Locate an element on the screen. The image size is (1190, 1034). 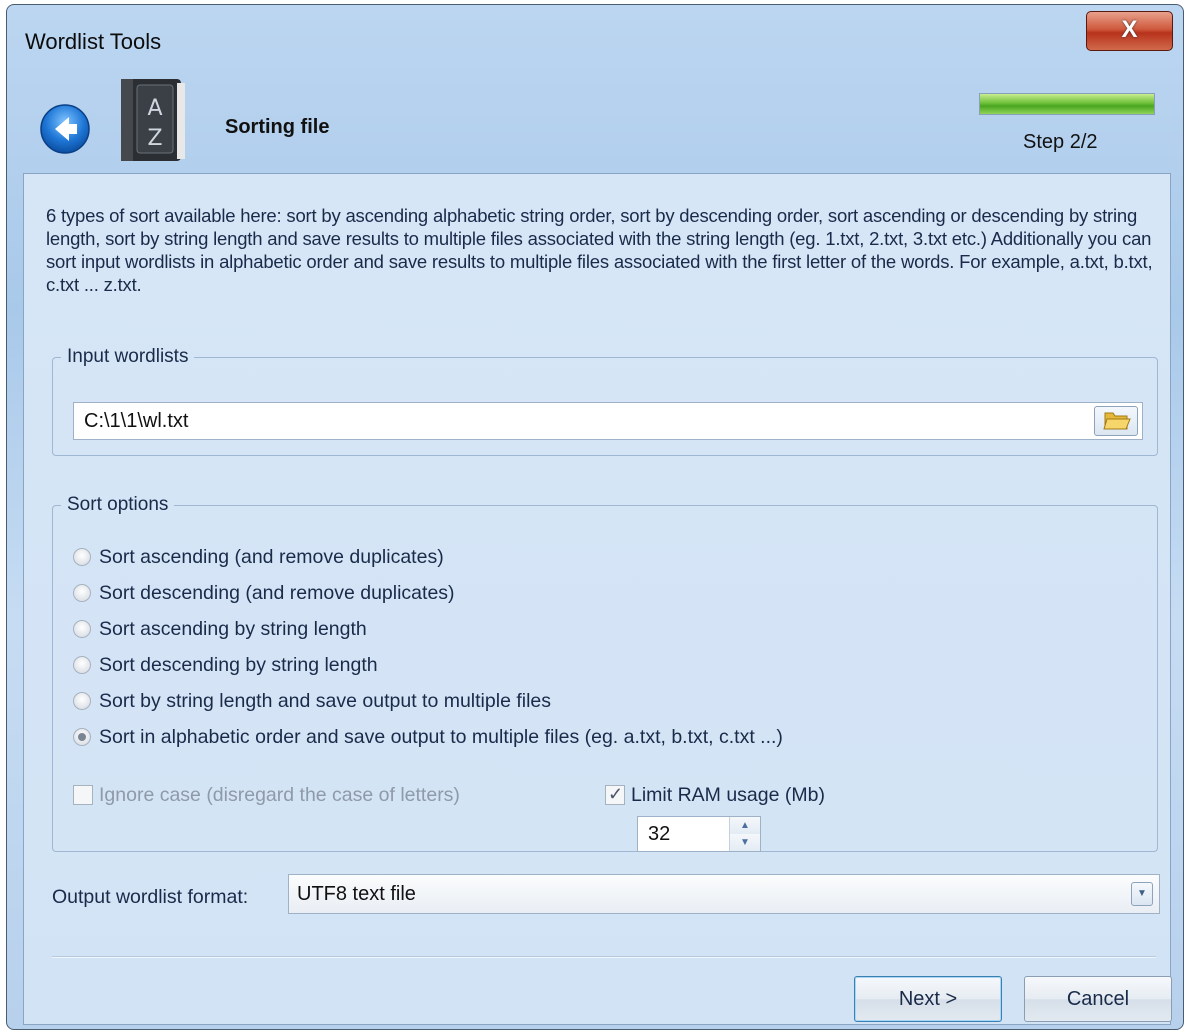
sort-option-ascending: Sort ascending (and remove duplicates) is located at coordinates (258, 557).